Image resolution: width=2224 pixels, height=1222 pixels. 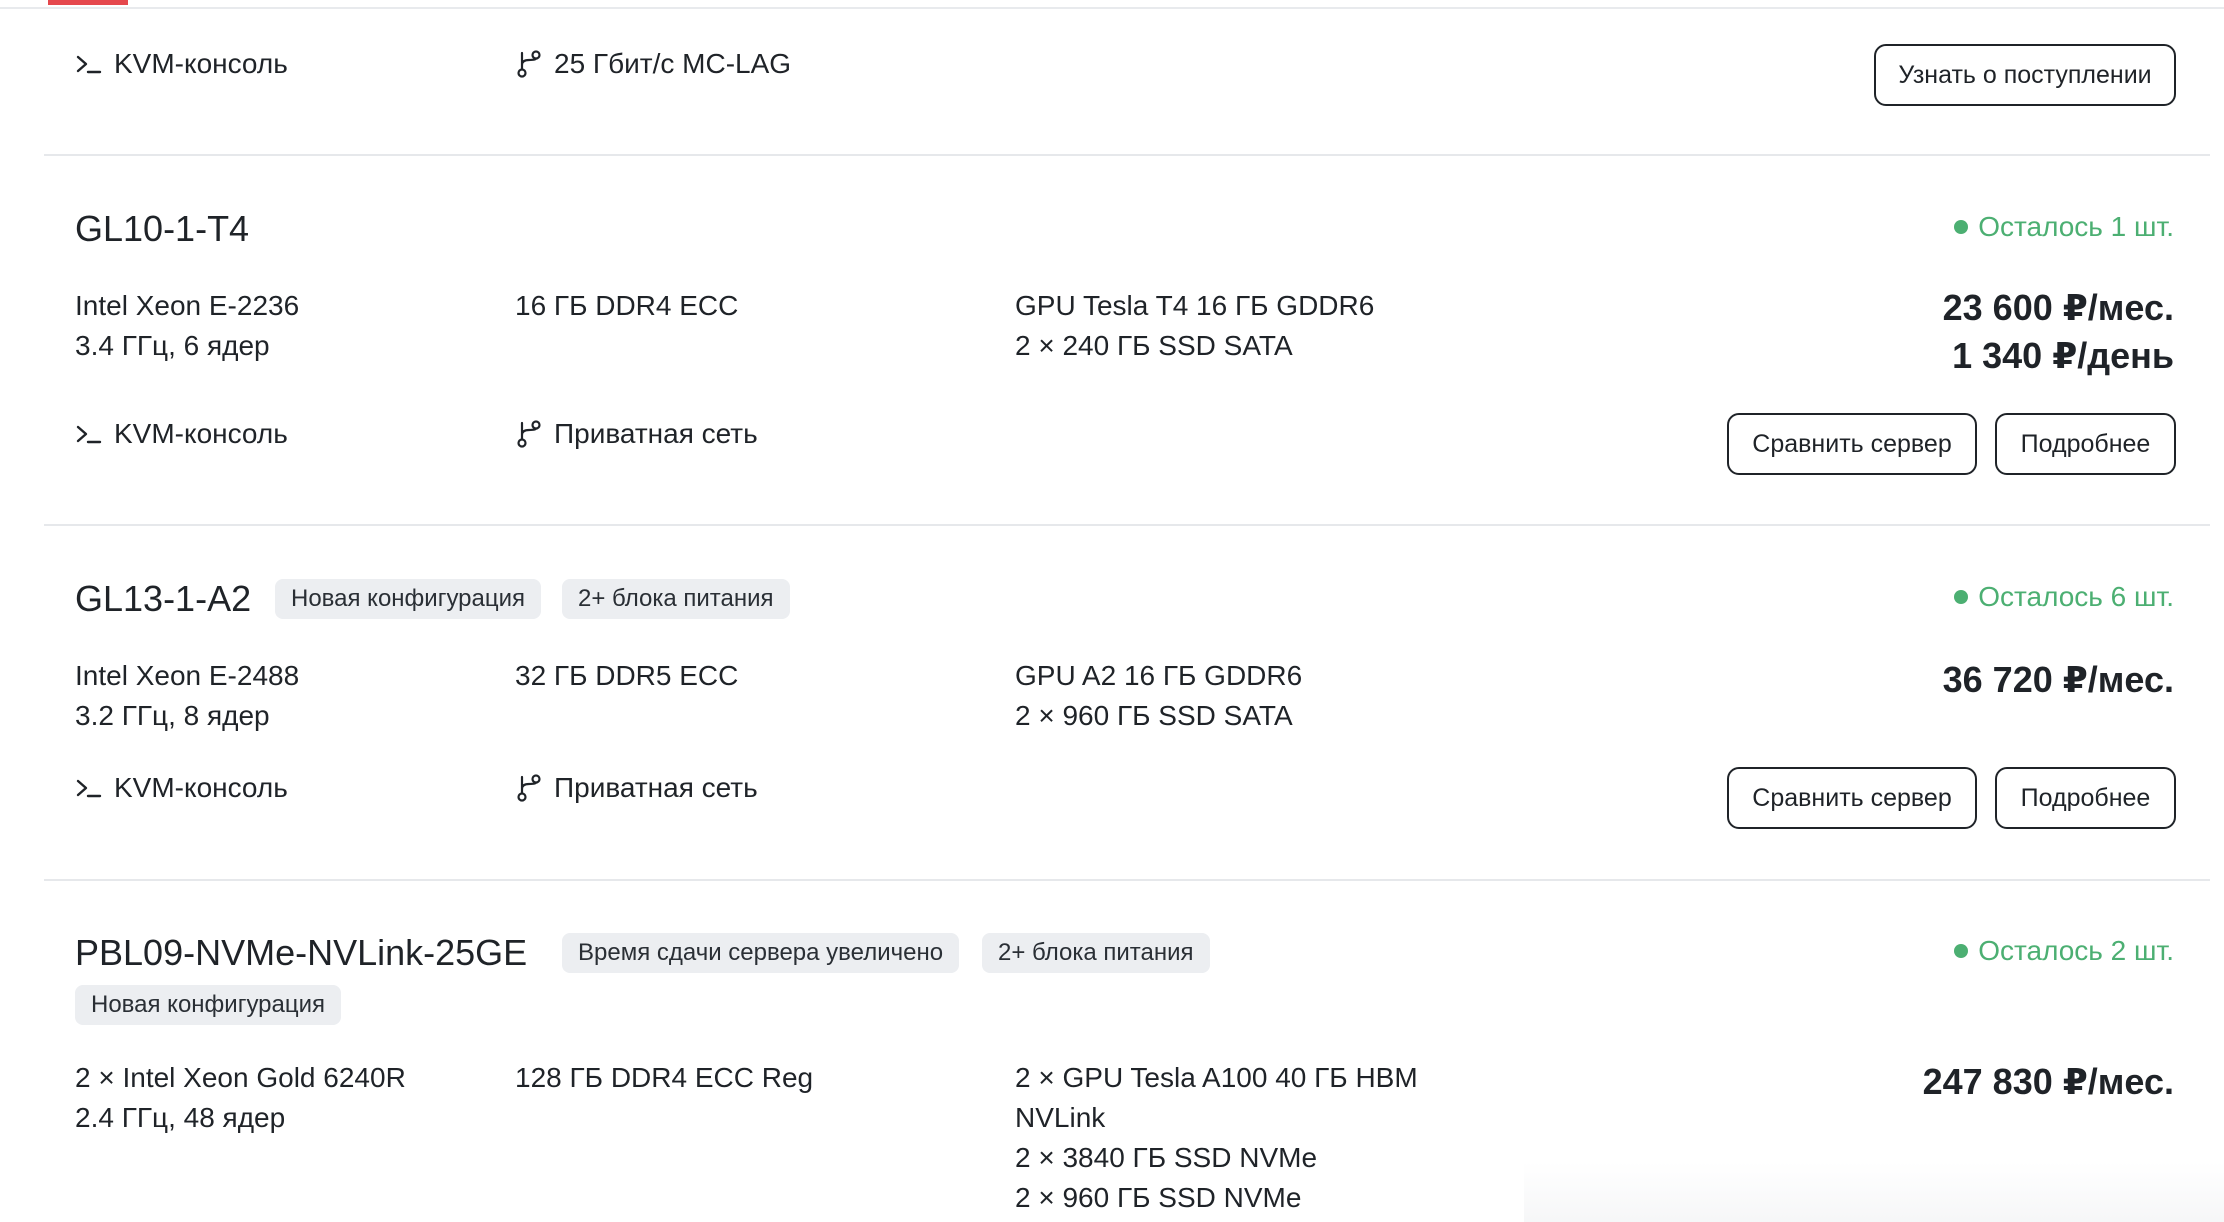 What do you see at coordinates (2025, 75) in the screenshot?
I see `notify-availability-button: Узнать о поступлении` at bounding box center [2025, 75].